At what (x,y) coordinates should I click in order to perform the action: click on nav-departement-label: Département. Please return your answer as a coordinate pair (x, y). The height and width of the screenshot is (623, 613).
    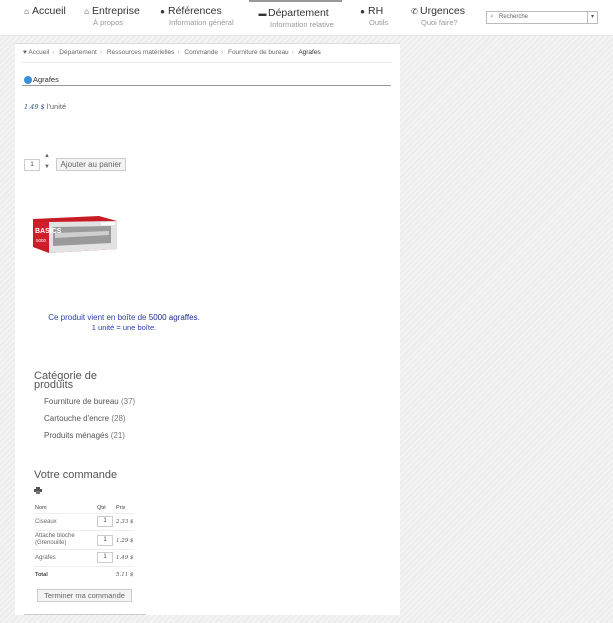
    Looking at the image, I should click on (298, 13).